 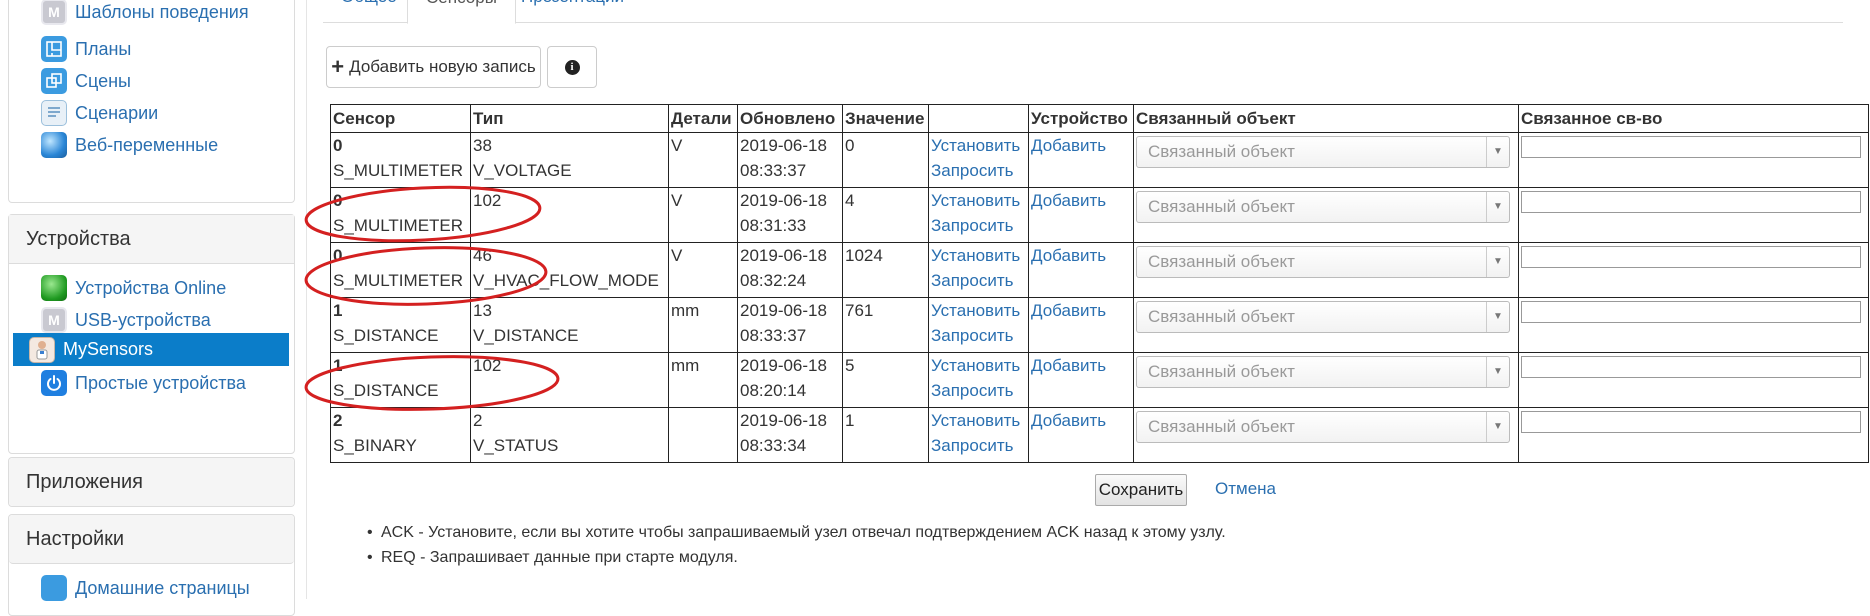 I want to click on sidebar-item-mysensors: MySensors, so click(x=151, y=349).